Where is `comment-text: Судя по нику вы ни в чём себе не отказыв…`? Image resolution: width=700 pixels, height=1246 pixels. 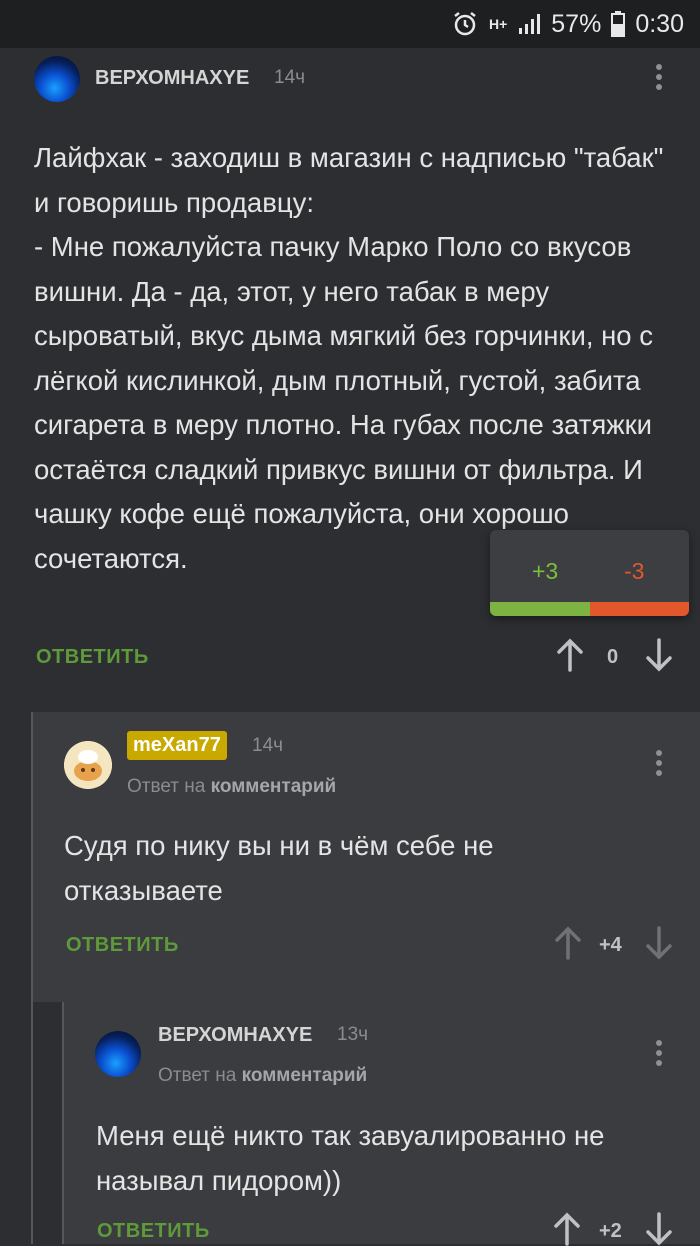
comment-text: Судя по нику вы ни в чём себе не отказыв… is located at coordinates (279, 868).